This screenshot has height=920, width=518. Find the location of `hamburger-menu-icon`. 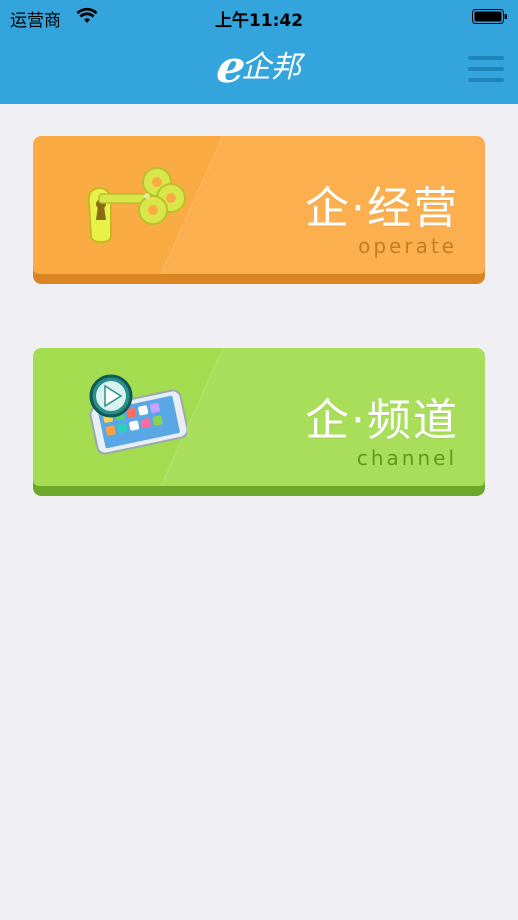

hamburger-menu-icon is located at coordinates (486, 69).